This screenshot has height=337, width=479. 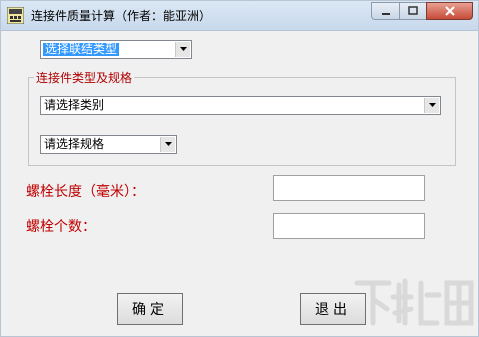 I want to click on connection-type-select: 选择联结类型, so click(x=116, y=49).